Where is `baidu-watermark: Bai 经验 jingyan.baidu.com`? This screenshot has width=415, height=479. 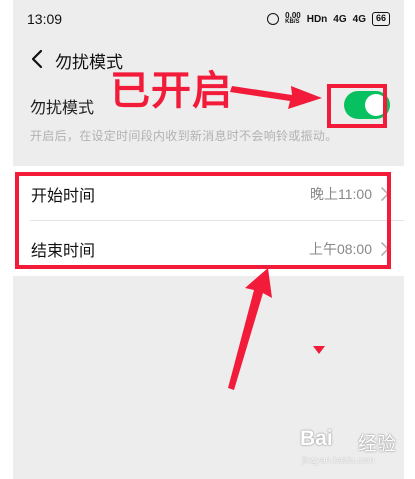 baidu-watermark: Bai 经验 jingyan.baidu.com is located at coordinates (352, 448).